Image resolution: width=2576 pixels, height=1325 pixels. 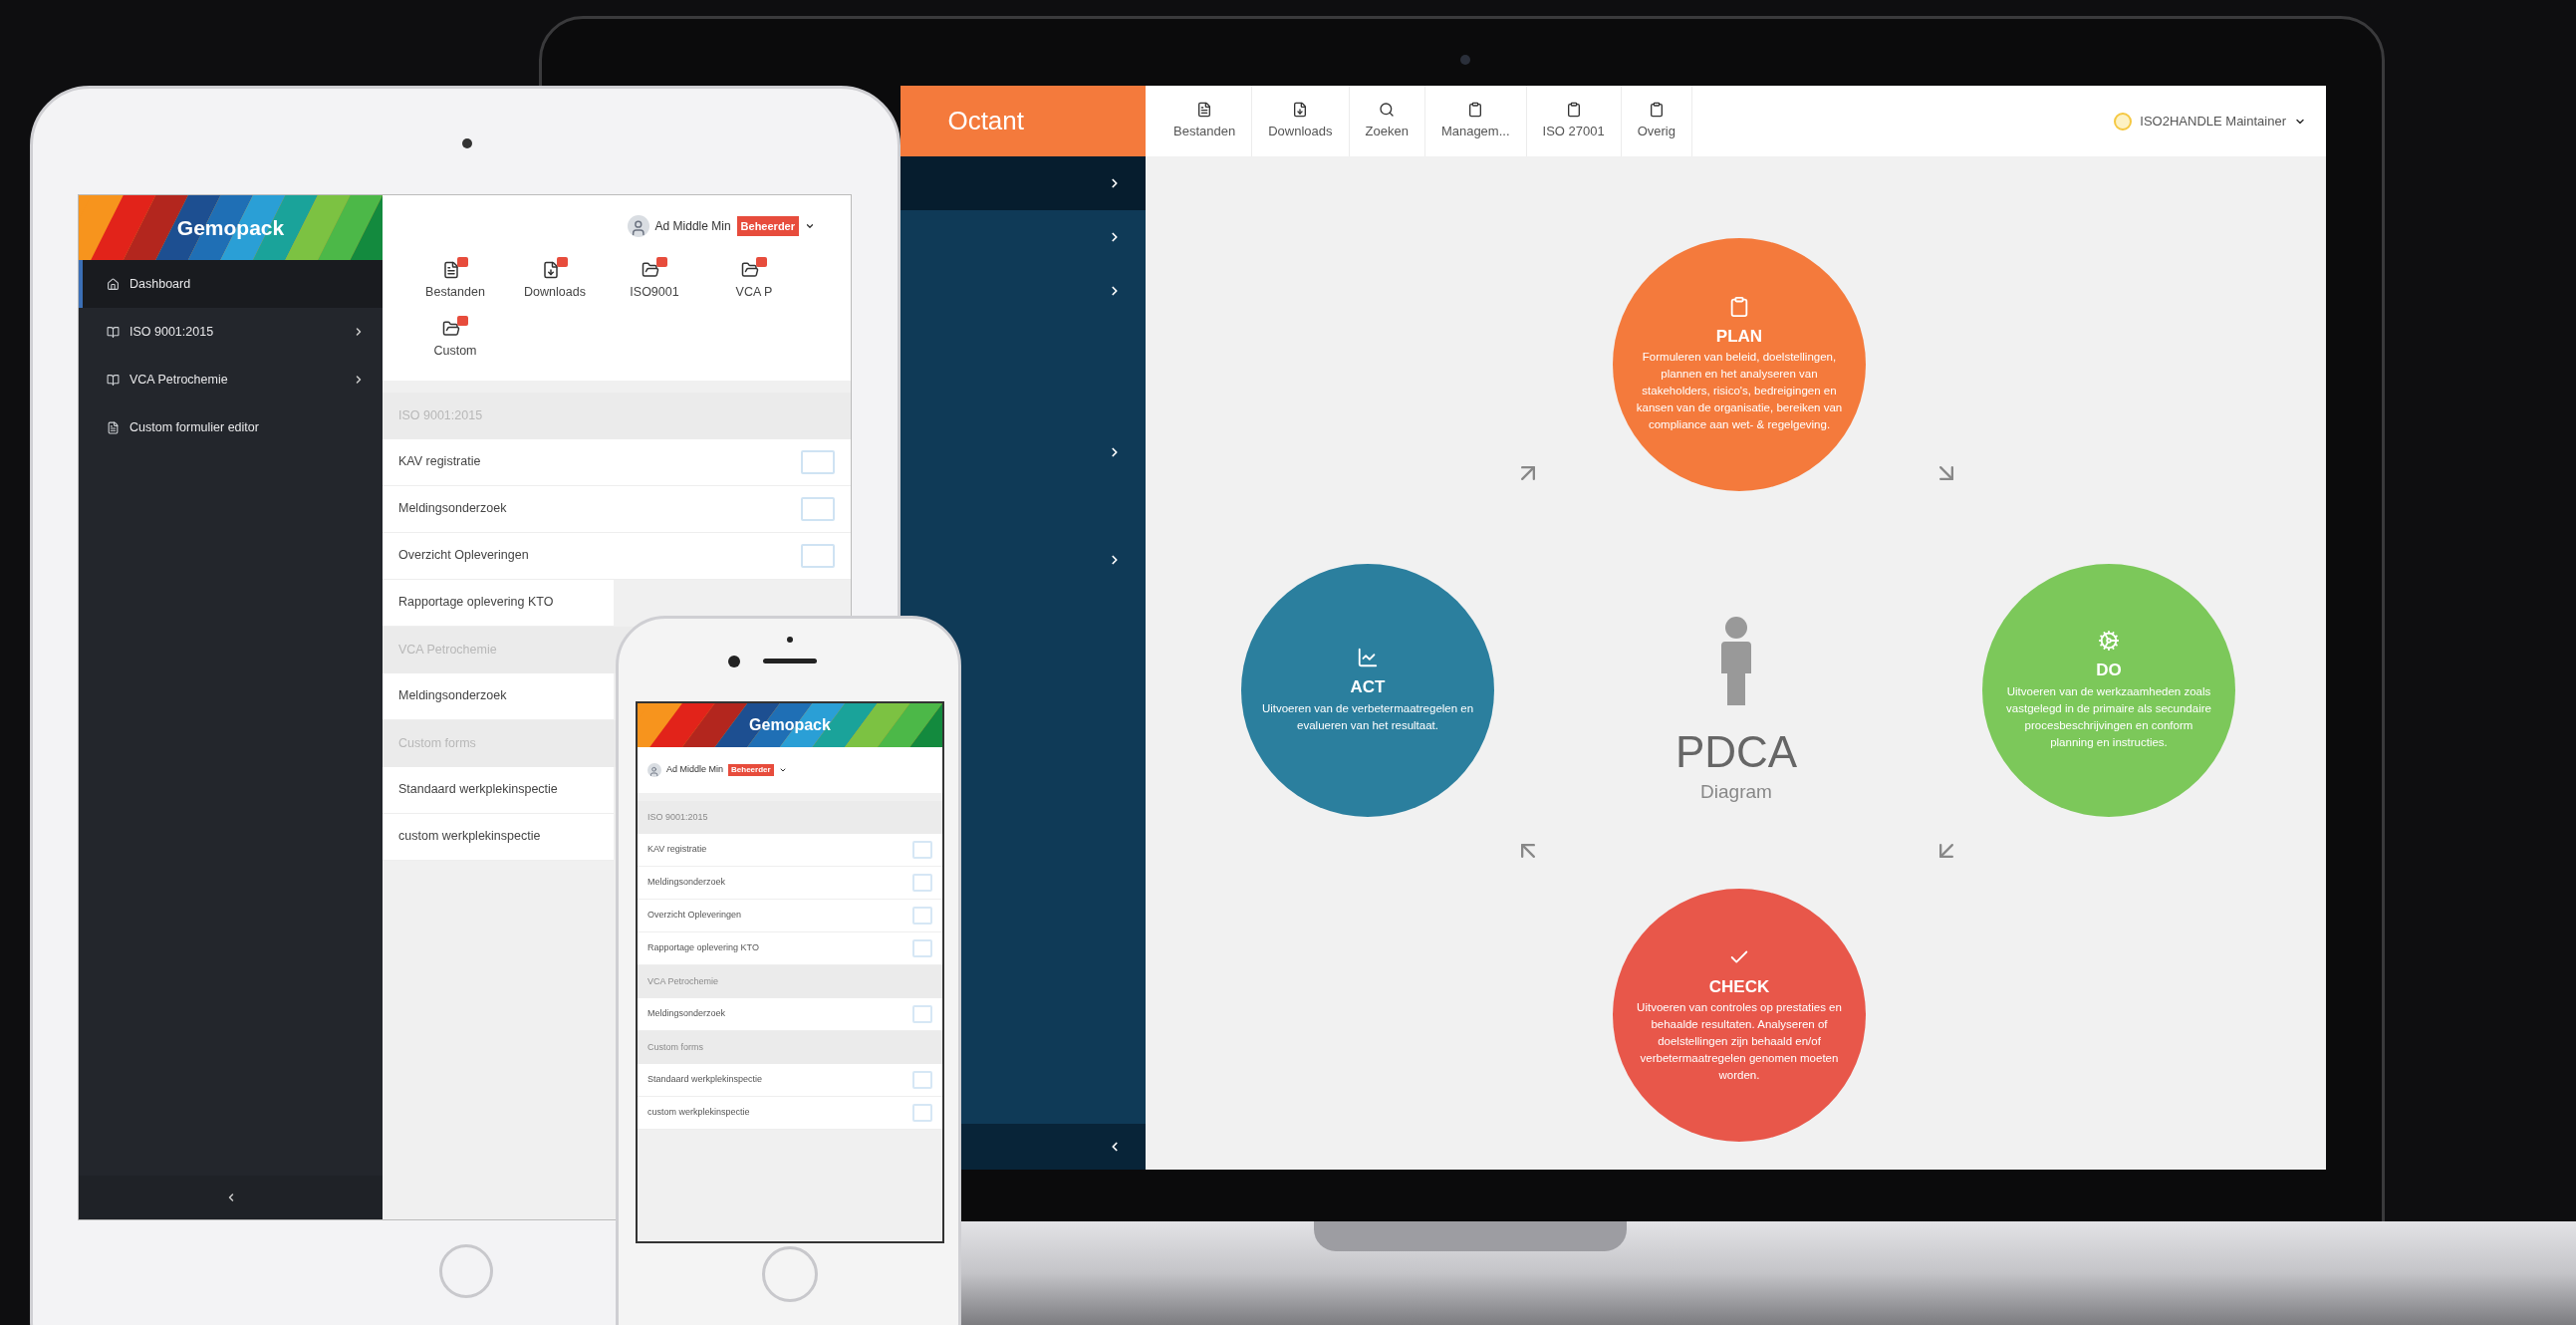 What do you see at coordinates (1736, 792) in the screenshot?
I see `diagram-subtitle: Diagram` at bounding box center [1736, 792].